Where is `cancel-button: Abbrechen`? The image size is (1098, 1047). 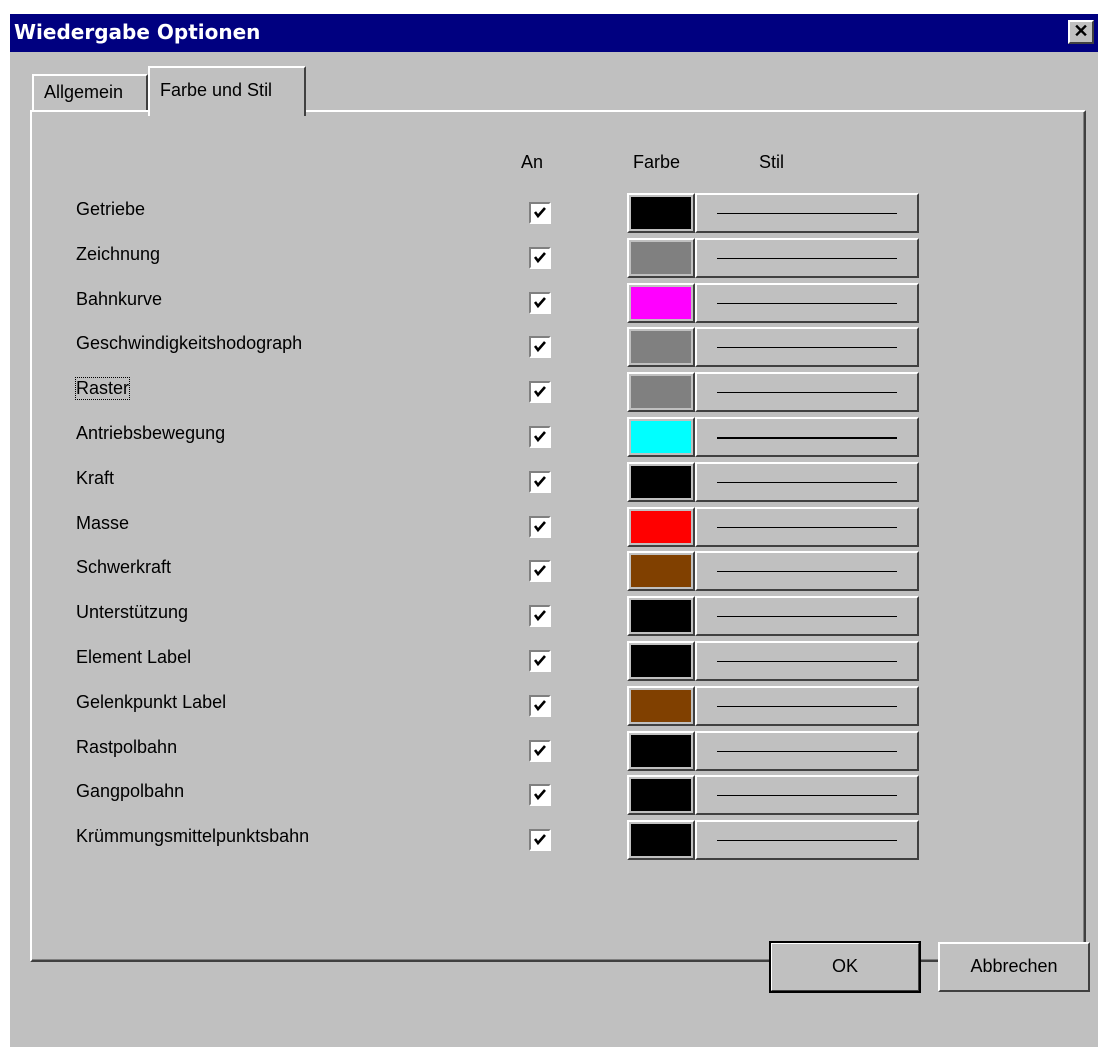 cancel-button: Abbrechen is located at coordinates (1014, 967).